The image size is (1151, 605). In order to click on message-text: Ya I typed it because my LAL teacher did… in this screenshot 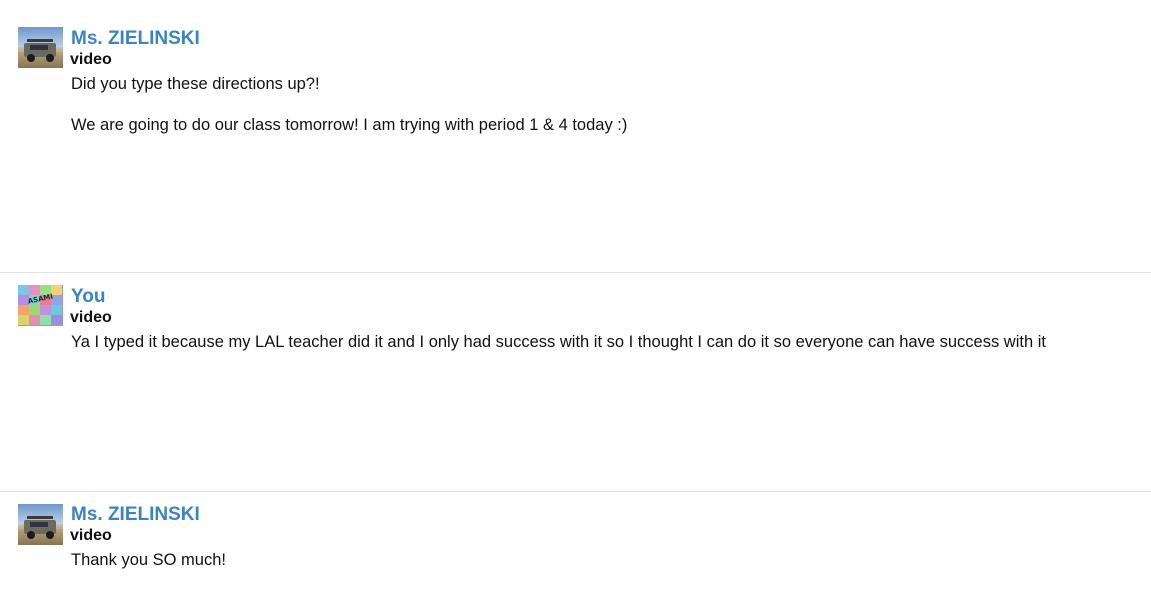, I will do `click(558, 342)`.